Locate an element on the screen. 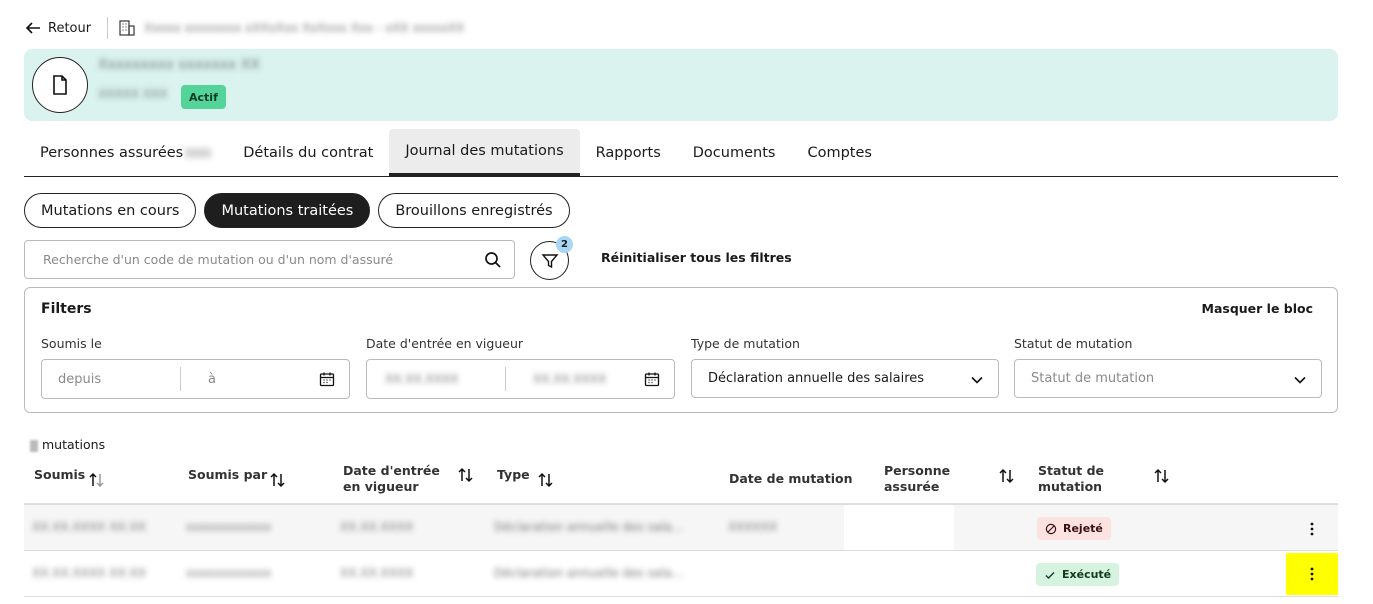 The width and height of the screenshot is (1373, 604). statut-mutation-select: Statut de mutation is located at coordinates (1168, 378).